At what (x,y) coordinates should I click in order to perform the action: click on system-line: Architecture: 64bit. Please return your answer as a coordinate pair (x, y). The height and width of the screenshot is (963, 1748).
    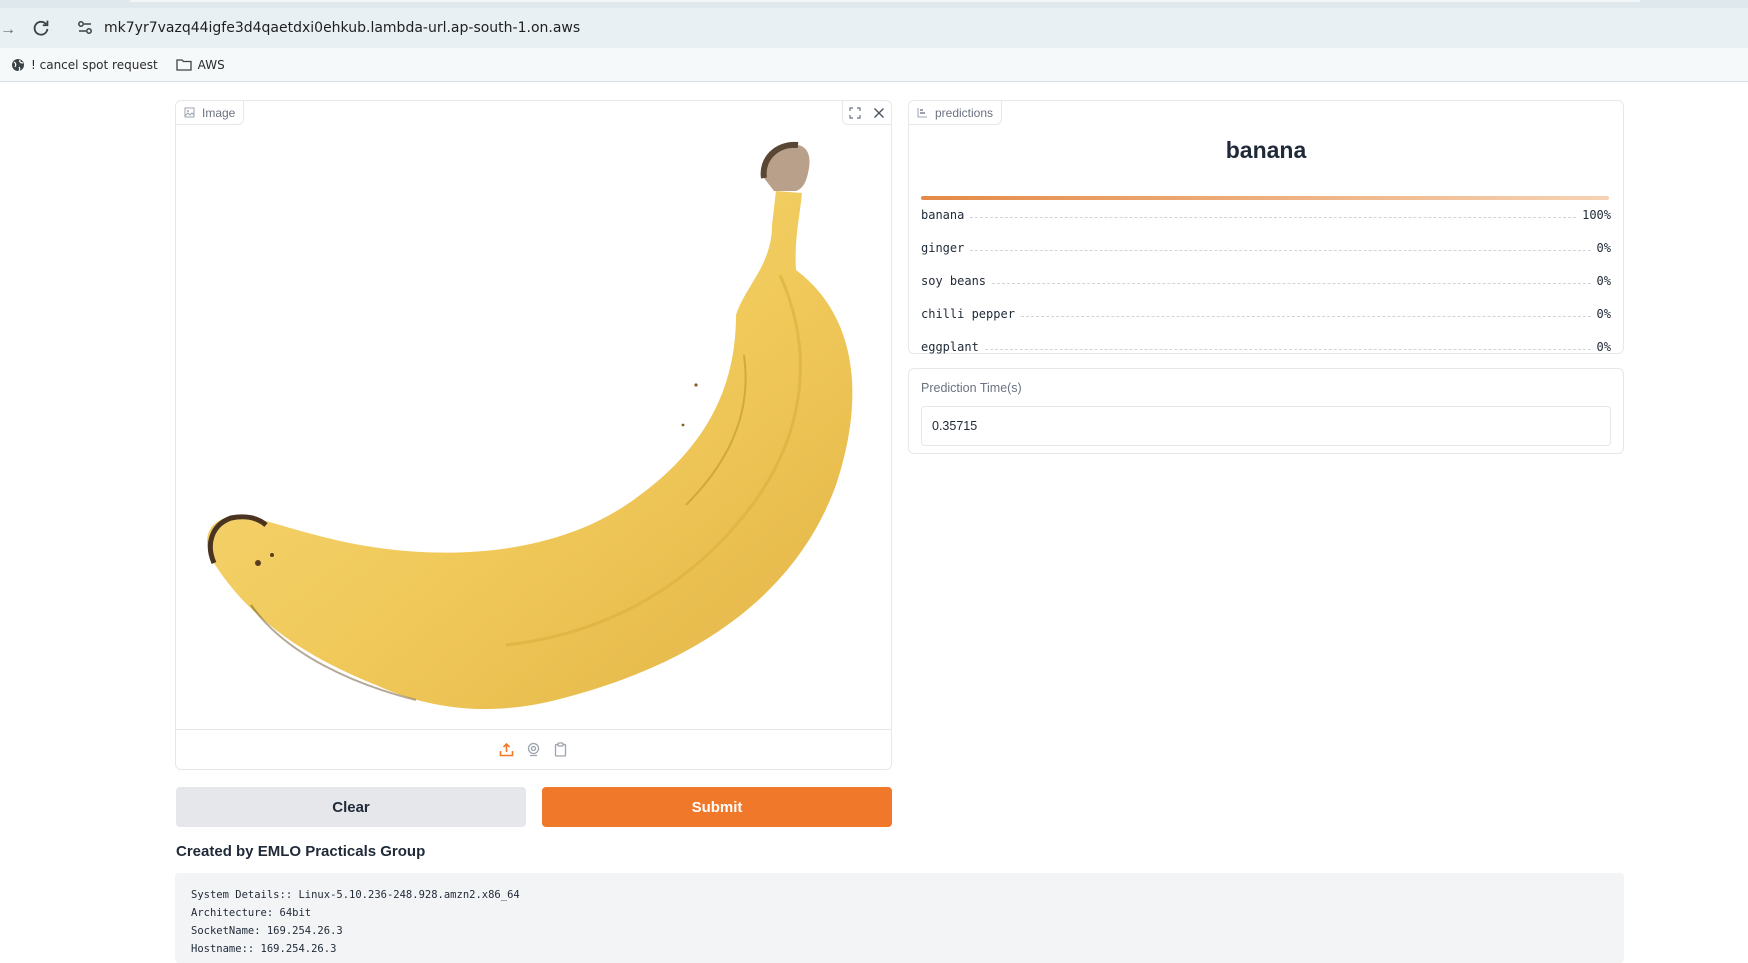
    Looking at the image, I should click on (251, 913).